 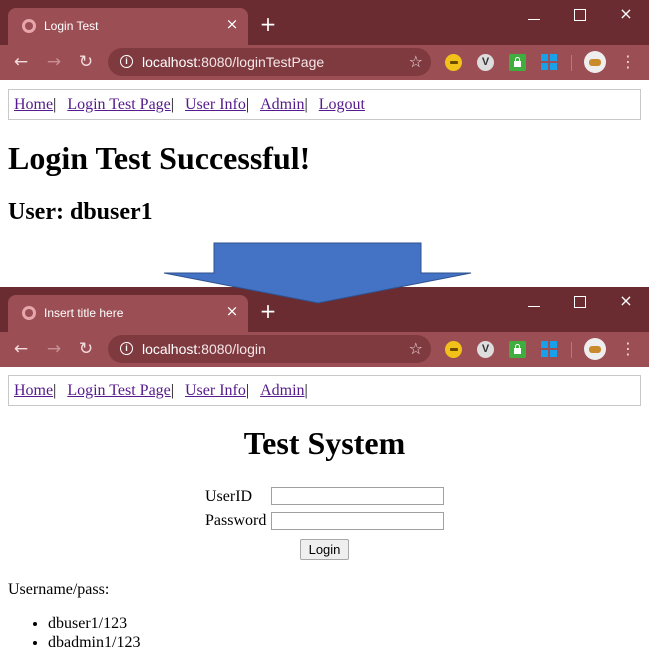 I want to click on userid-label: UserID, so click(x=229, y=496).